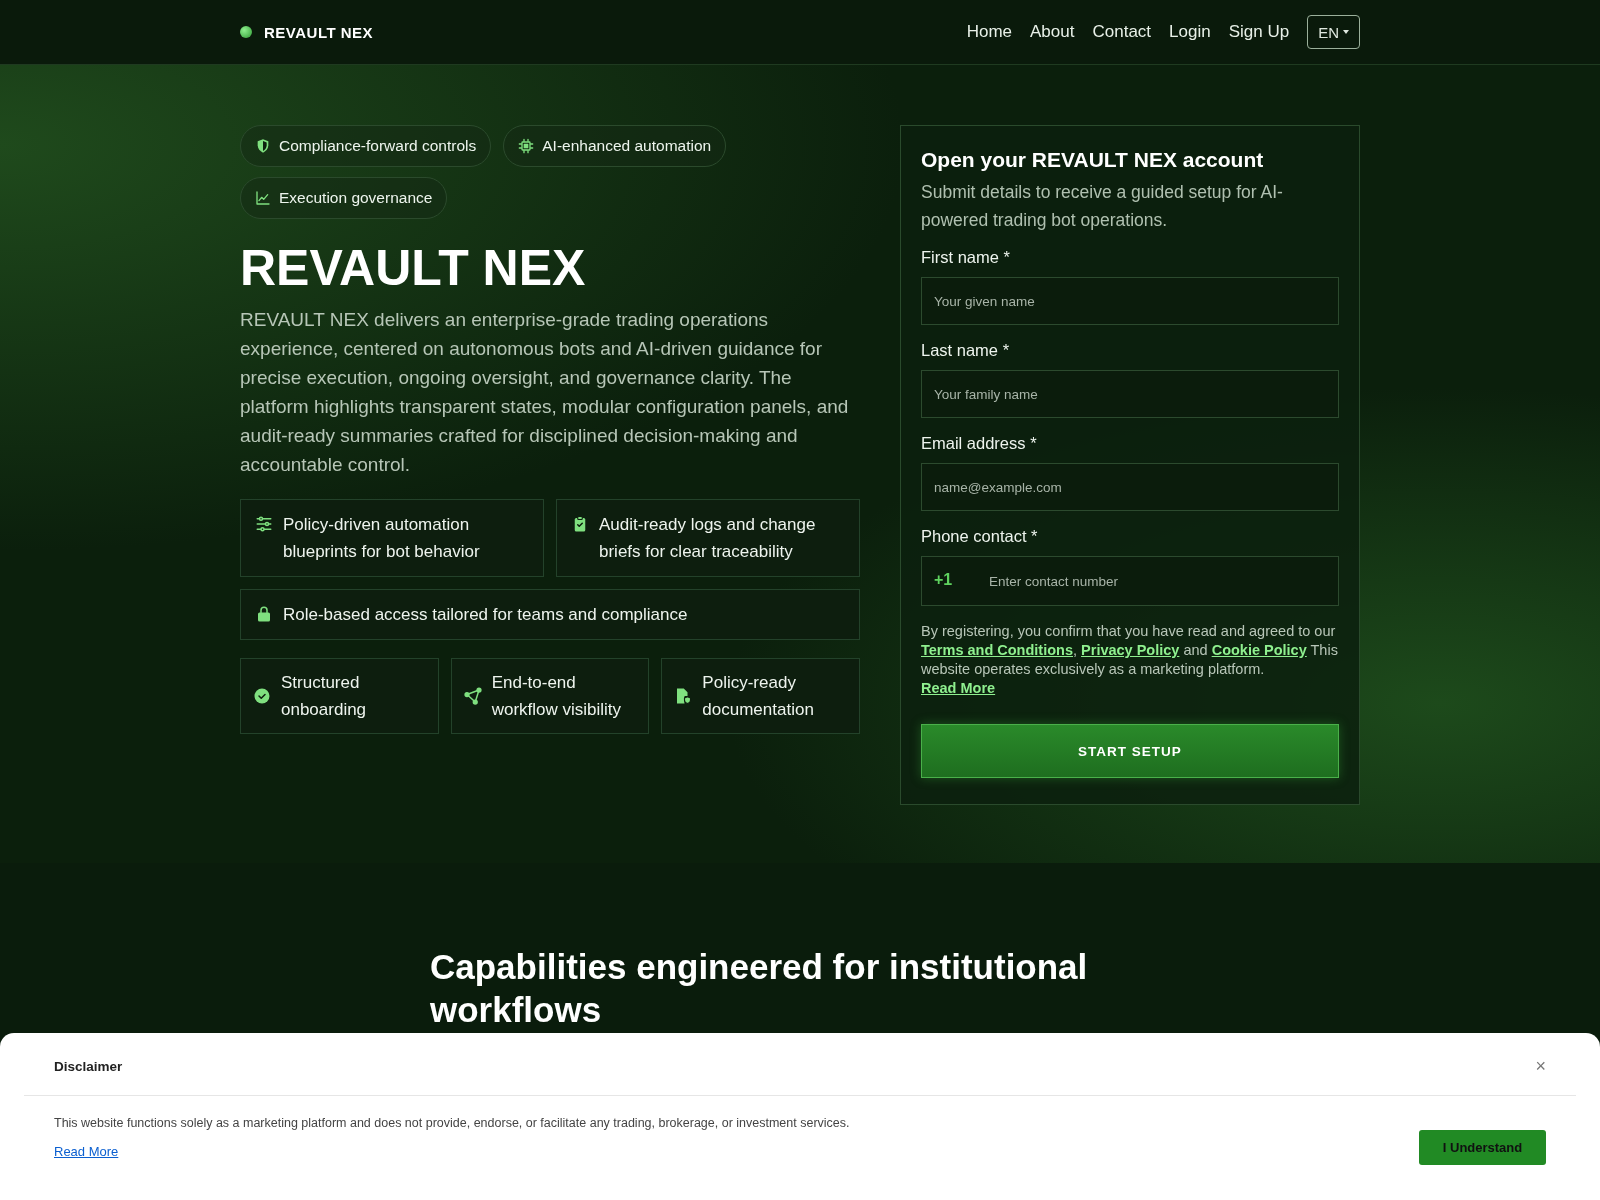 Image resolution: width=1600 pixels, height=1200 pixels. I want to click on nav-link: About, so click(1052, 32).